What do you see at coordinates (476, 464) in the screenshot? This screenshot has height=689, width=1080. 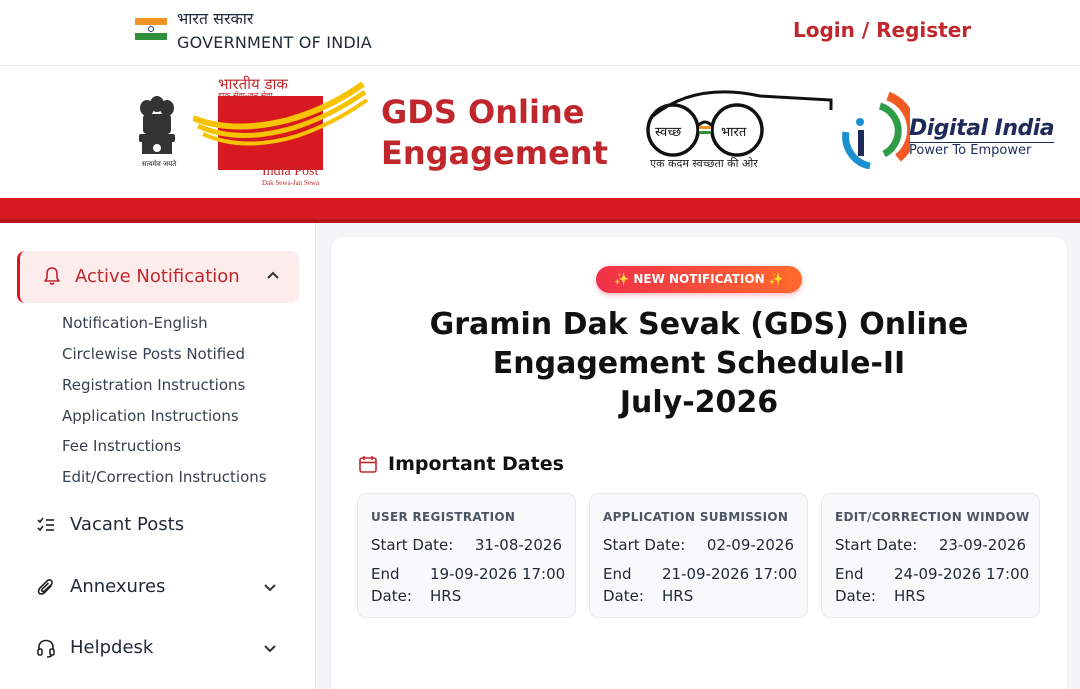 I see `important-dates-label: Important Dates` at bounding box center [476, 464].